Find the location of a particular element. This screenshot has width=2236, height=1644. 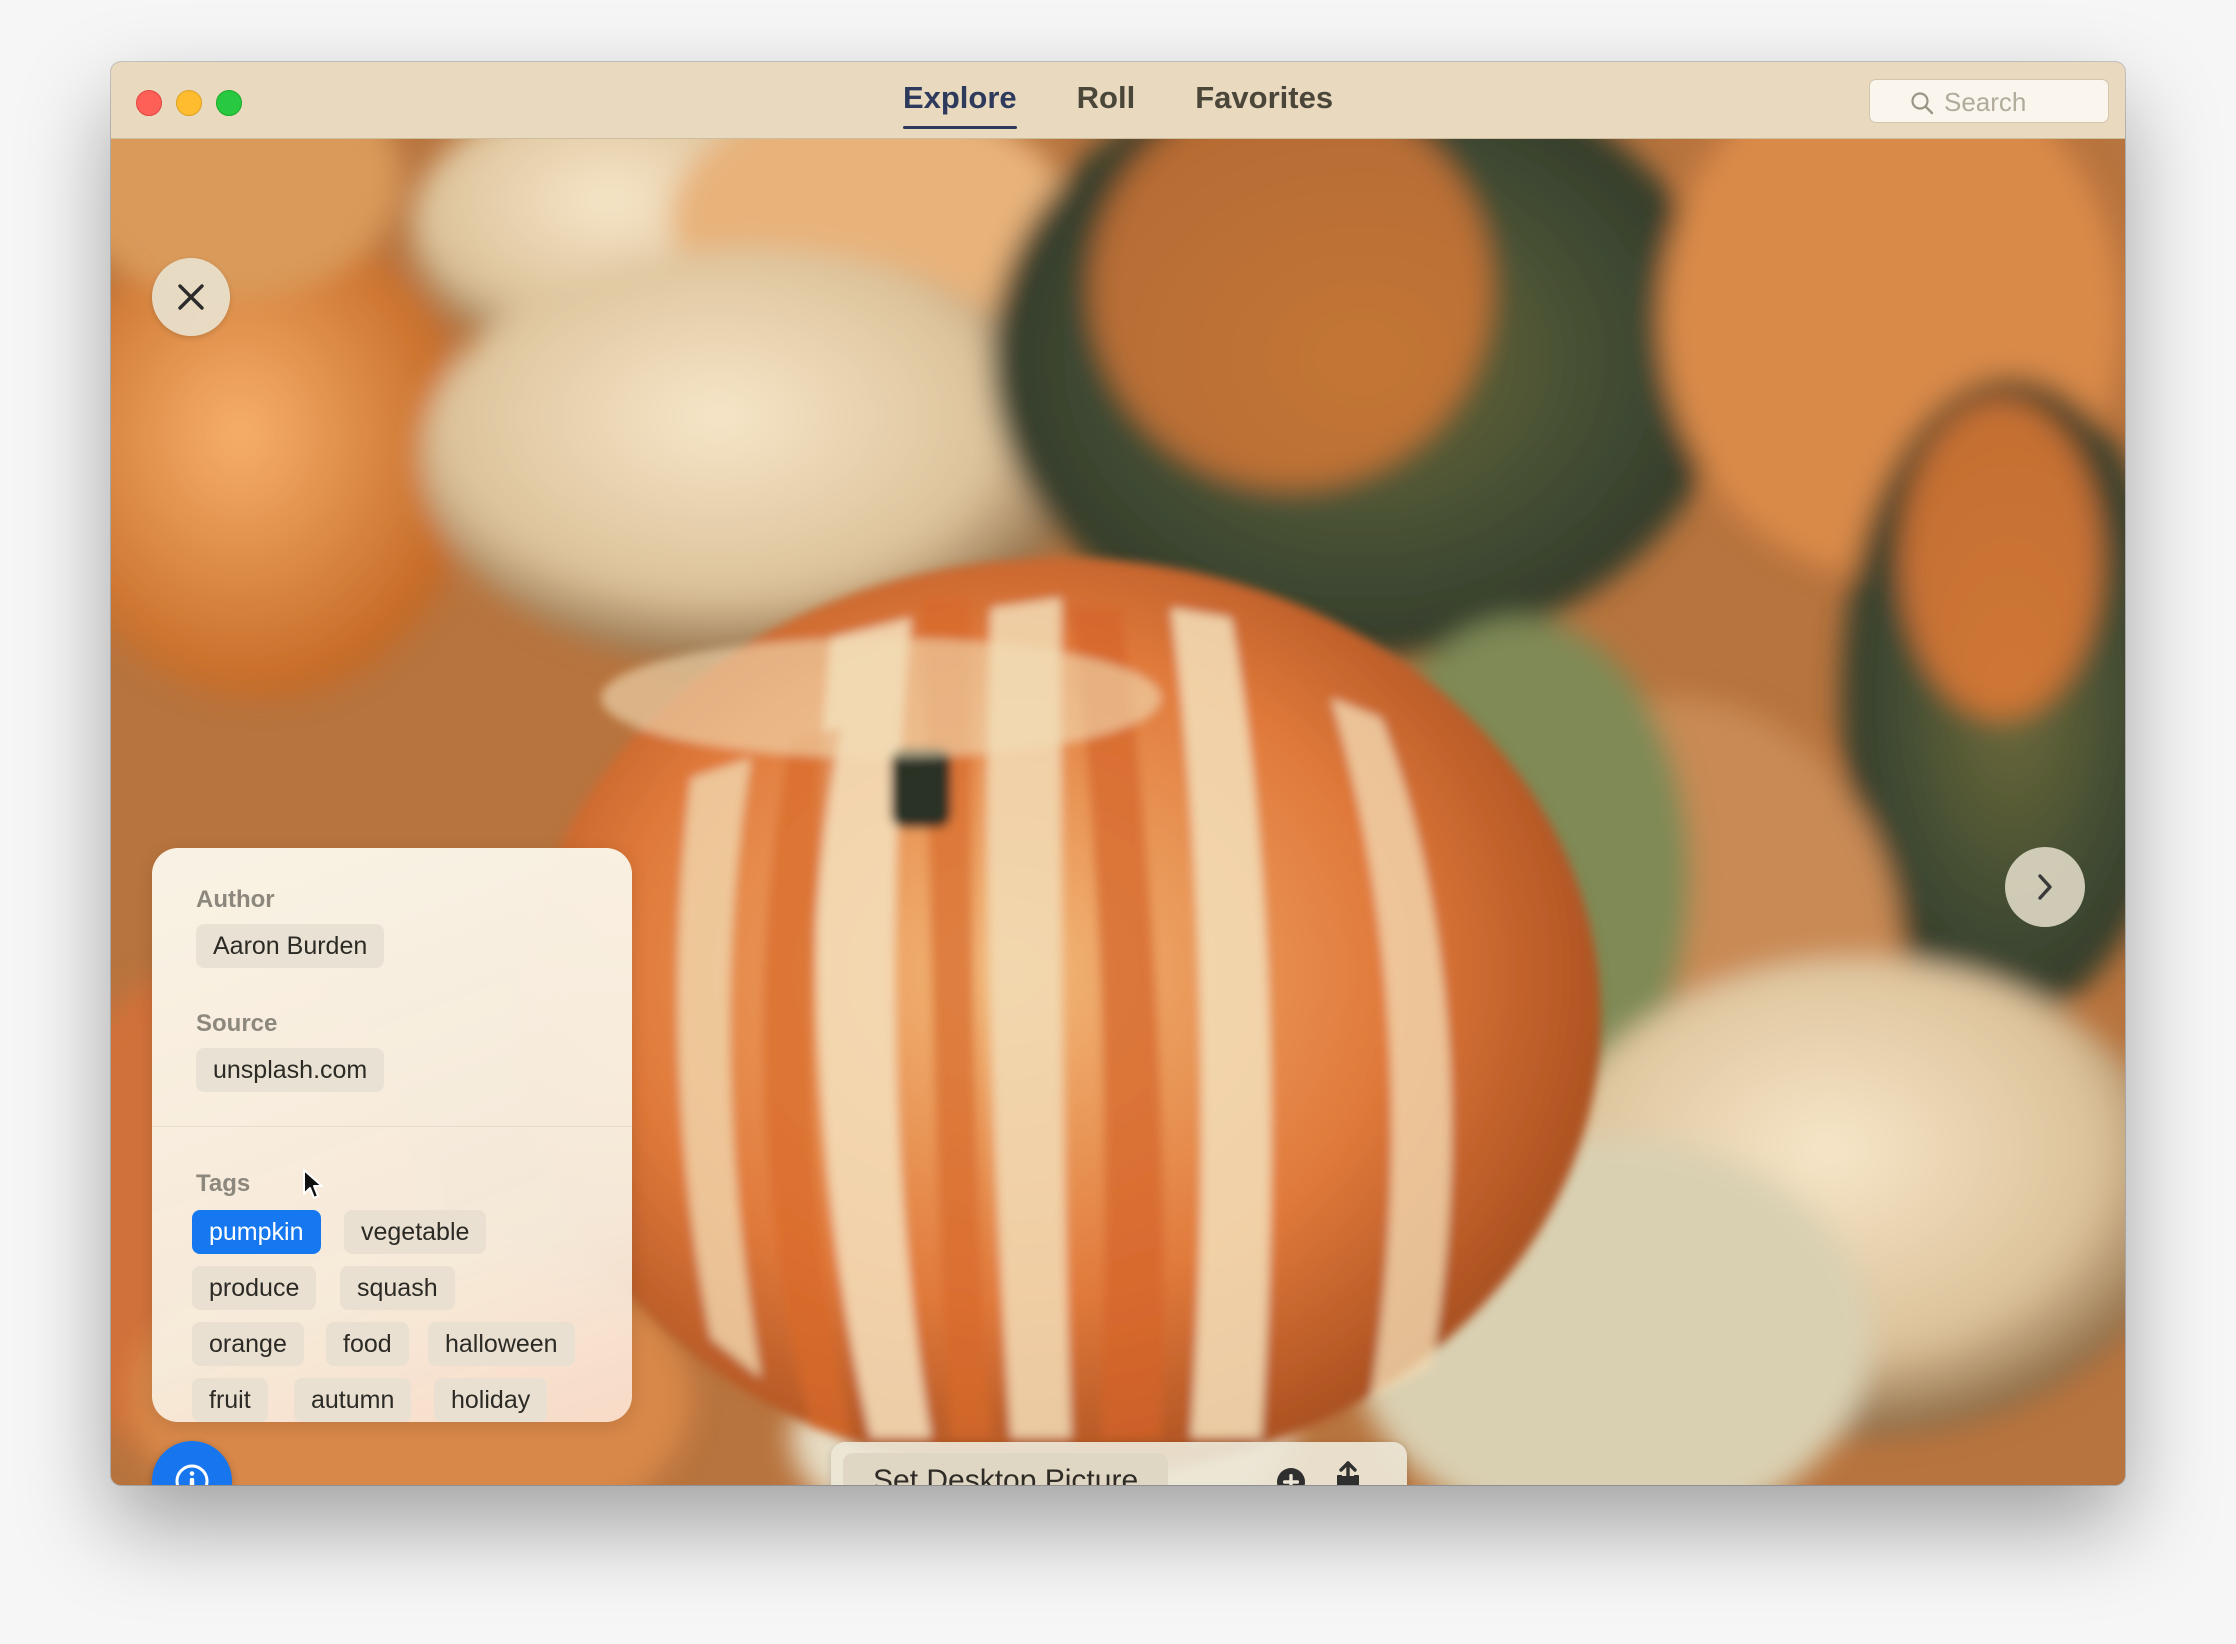

action-bar: Set Desktop Picture is located at coordinates (1119, 1463).